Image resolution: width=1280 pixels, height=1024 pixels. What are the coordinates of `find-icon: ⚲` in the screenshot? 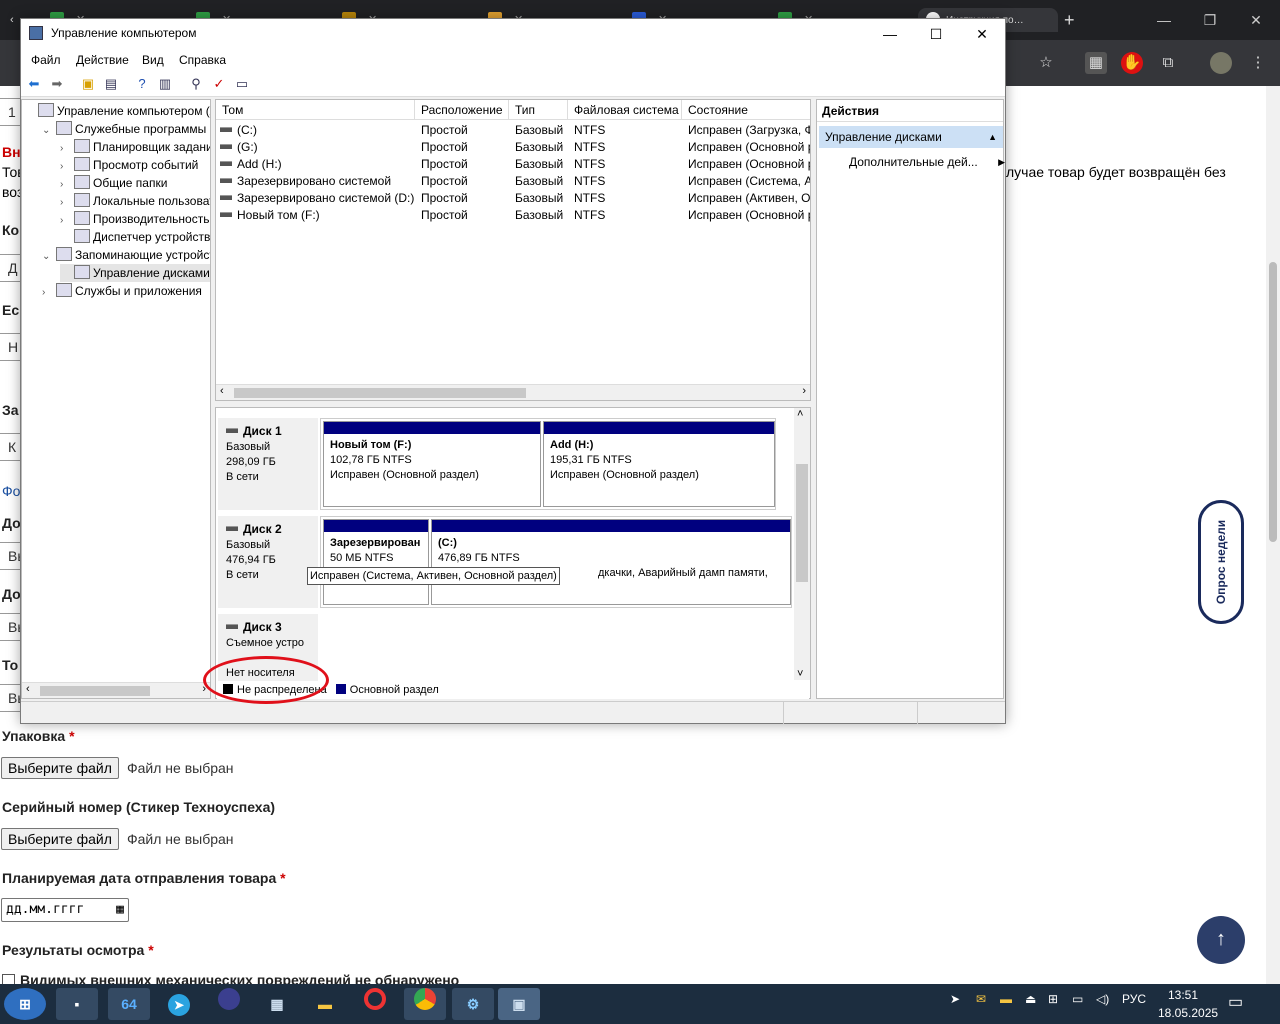 It's located at (196, 84).